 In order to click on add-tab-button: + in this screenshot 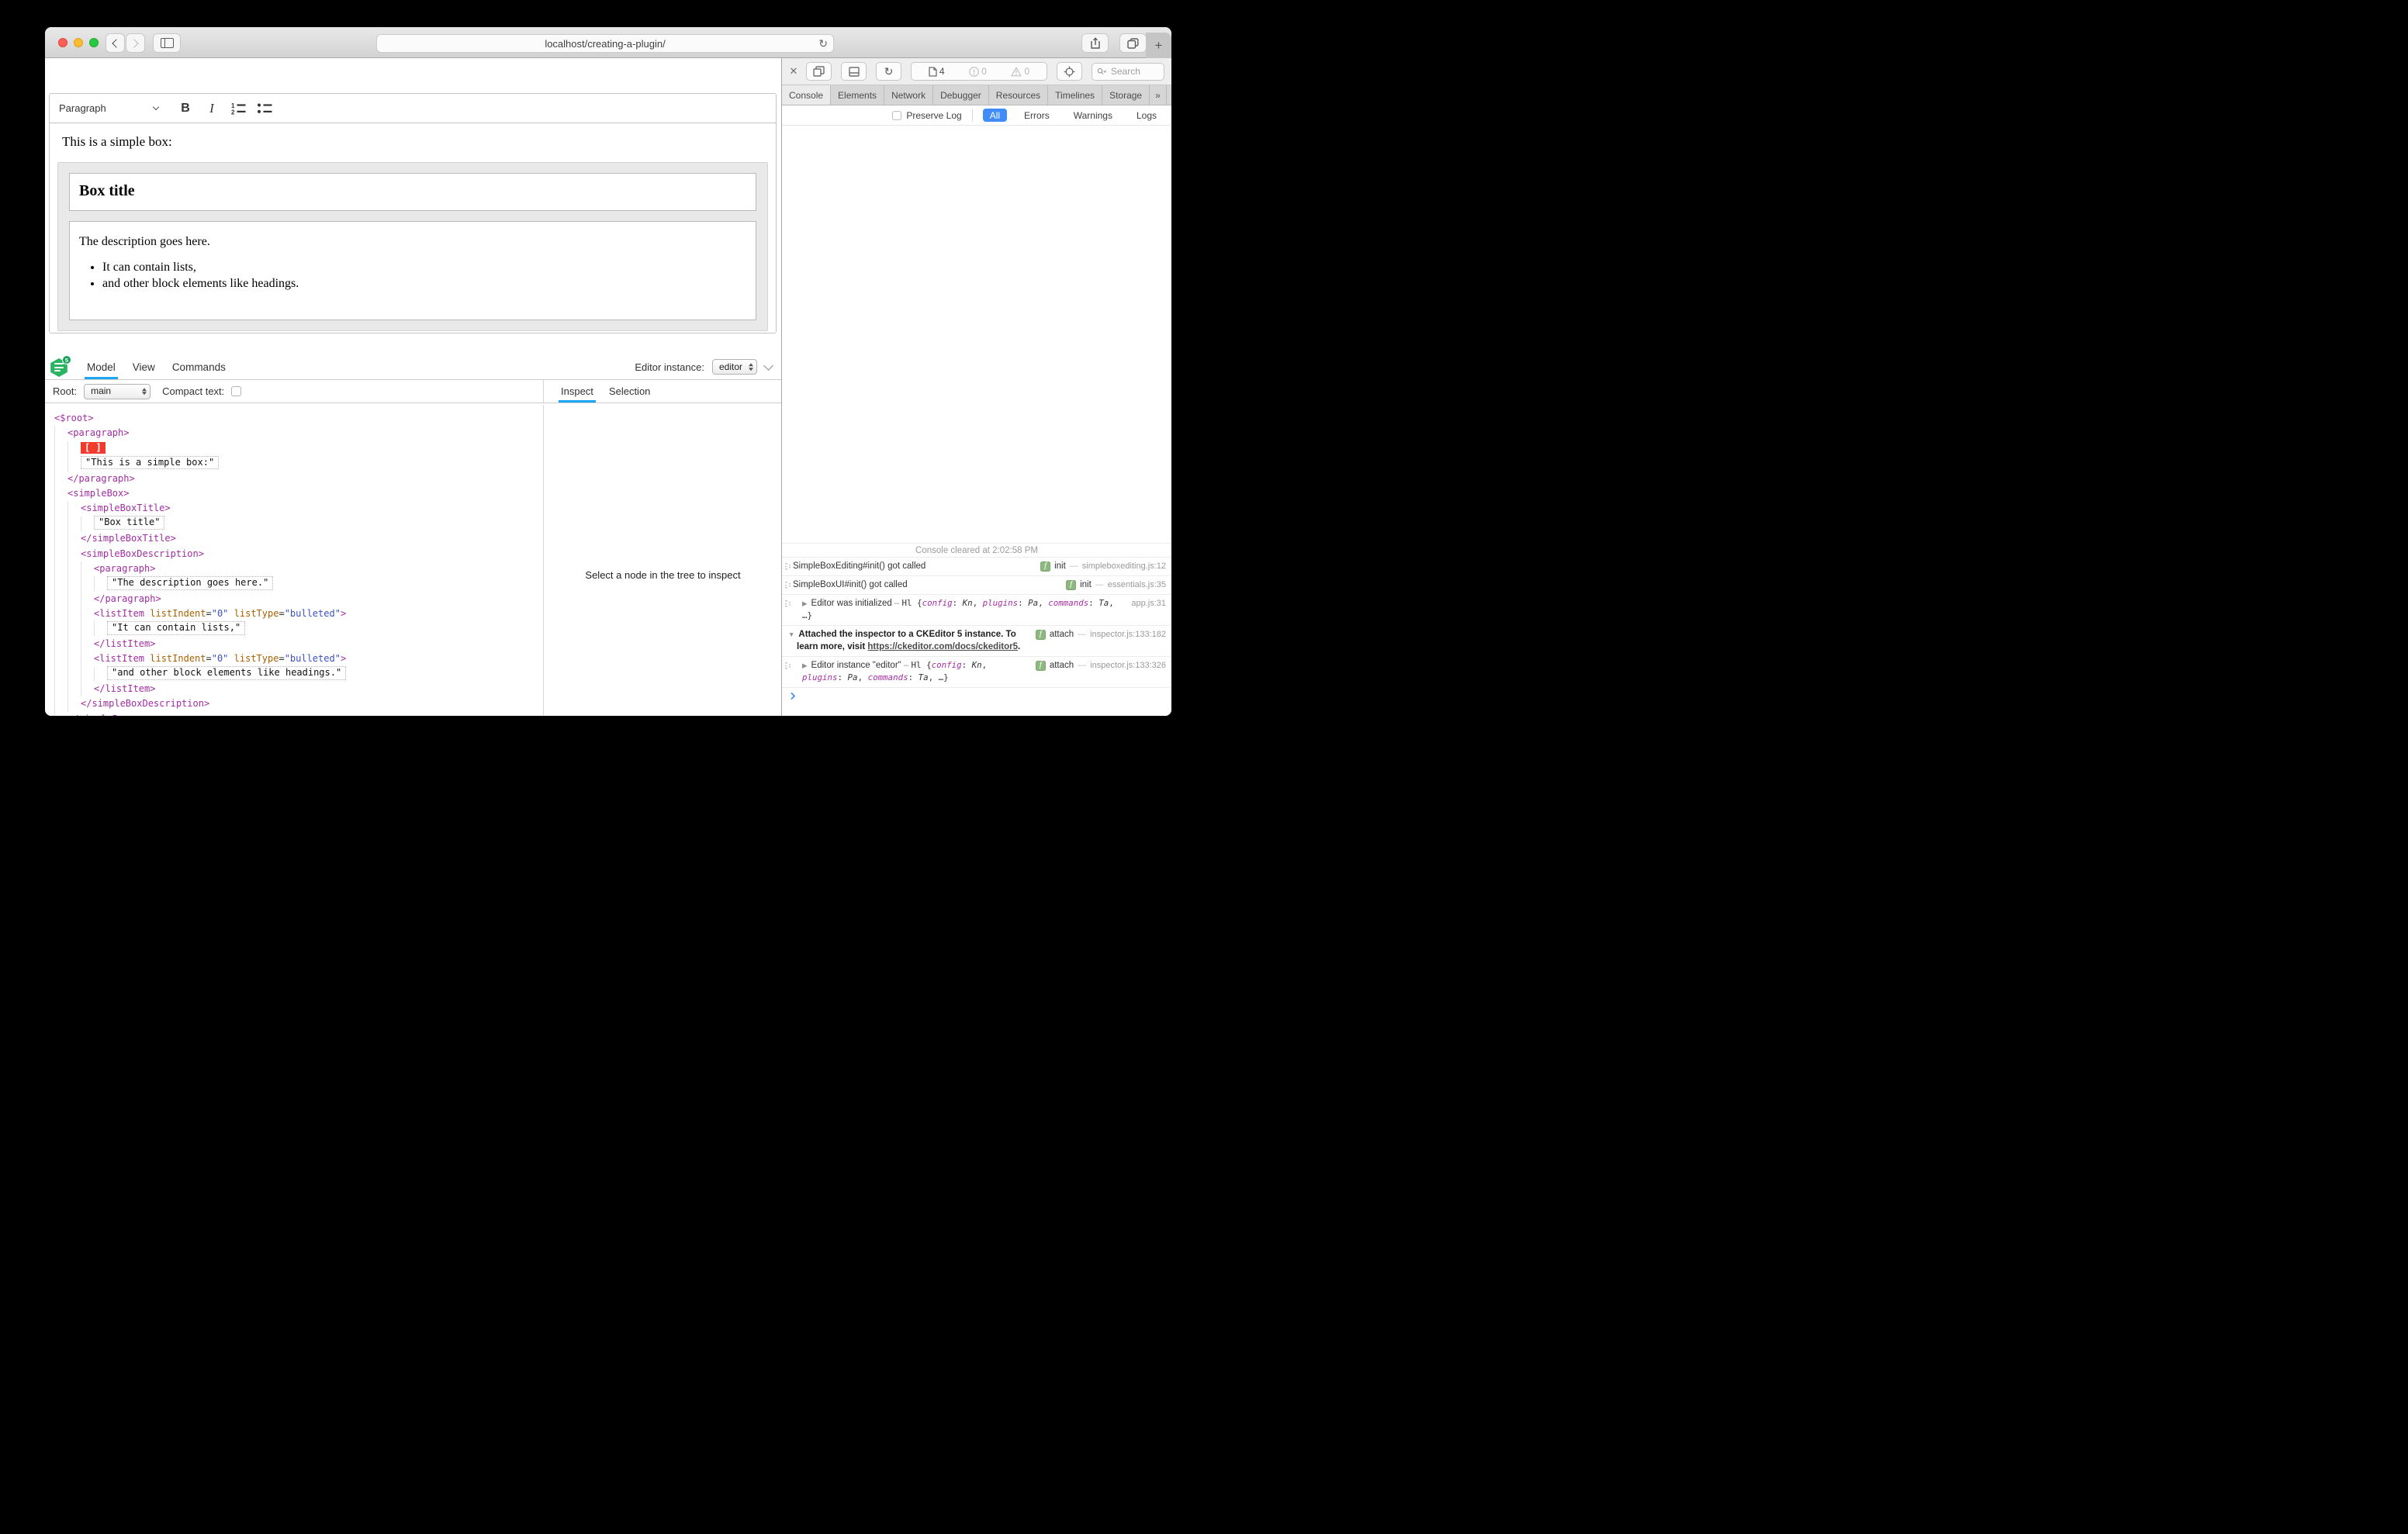, I will do `click(1169, 95)`.